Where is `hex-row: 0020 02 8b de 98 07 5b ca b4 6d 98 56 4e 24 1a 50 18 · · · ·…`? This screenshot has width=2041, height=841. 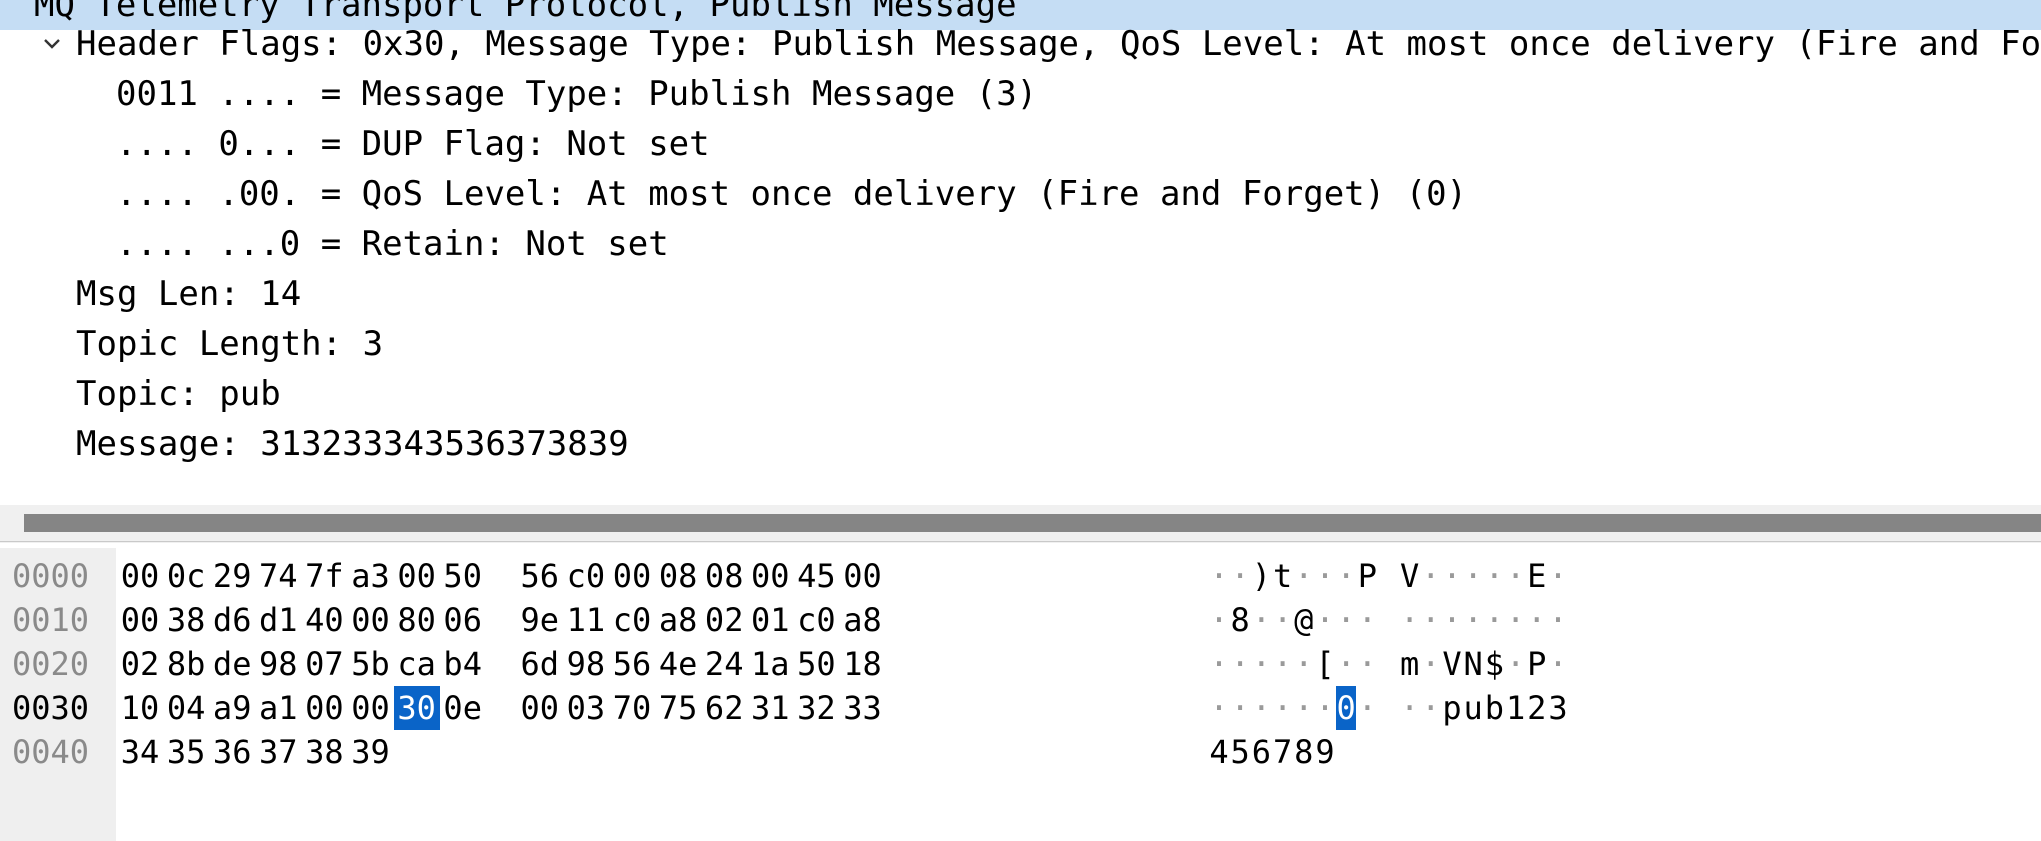
hex-row: 0020 02 8b de 98 07 5b ca b4 6d 98 56 4e 24 1a 50 18 · · · ·… is located at coordinates (1020, 664).